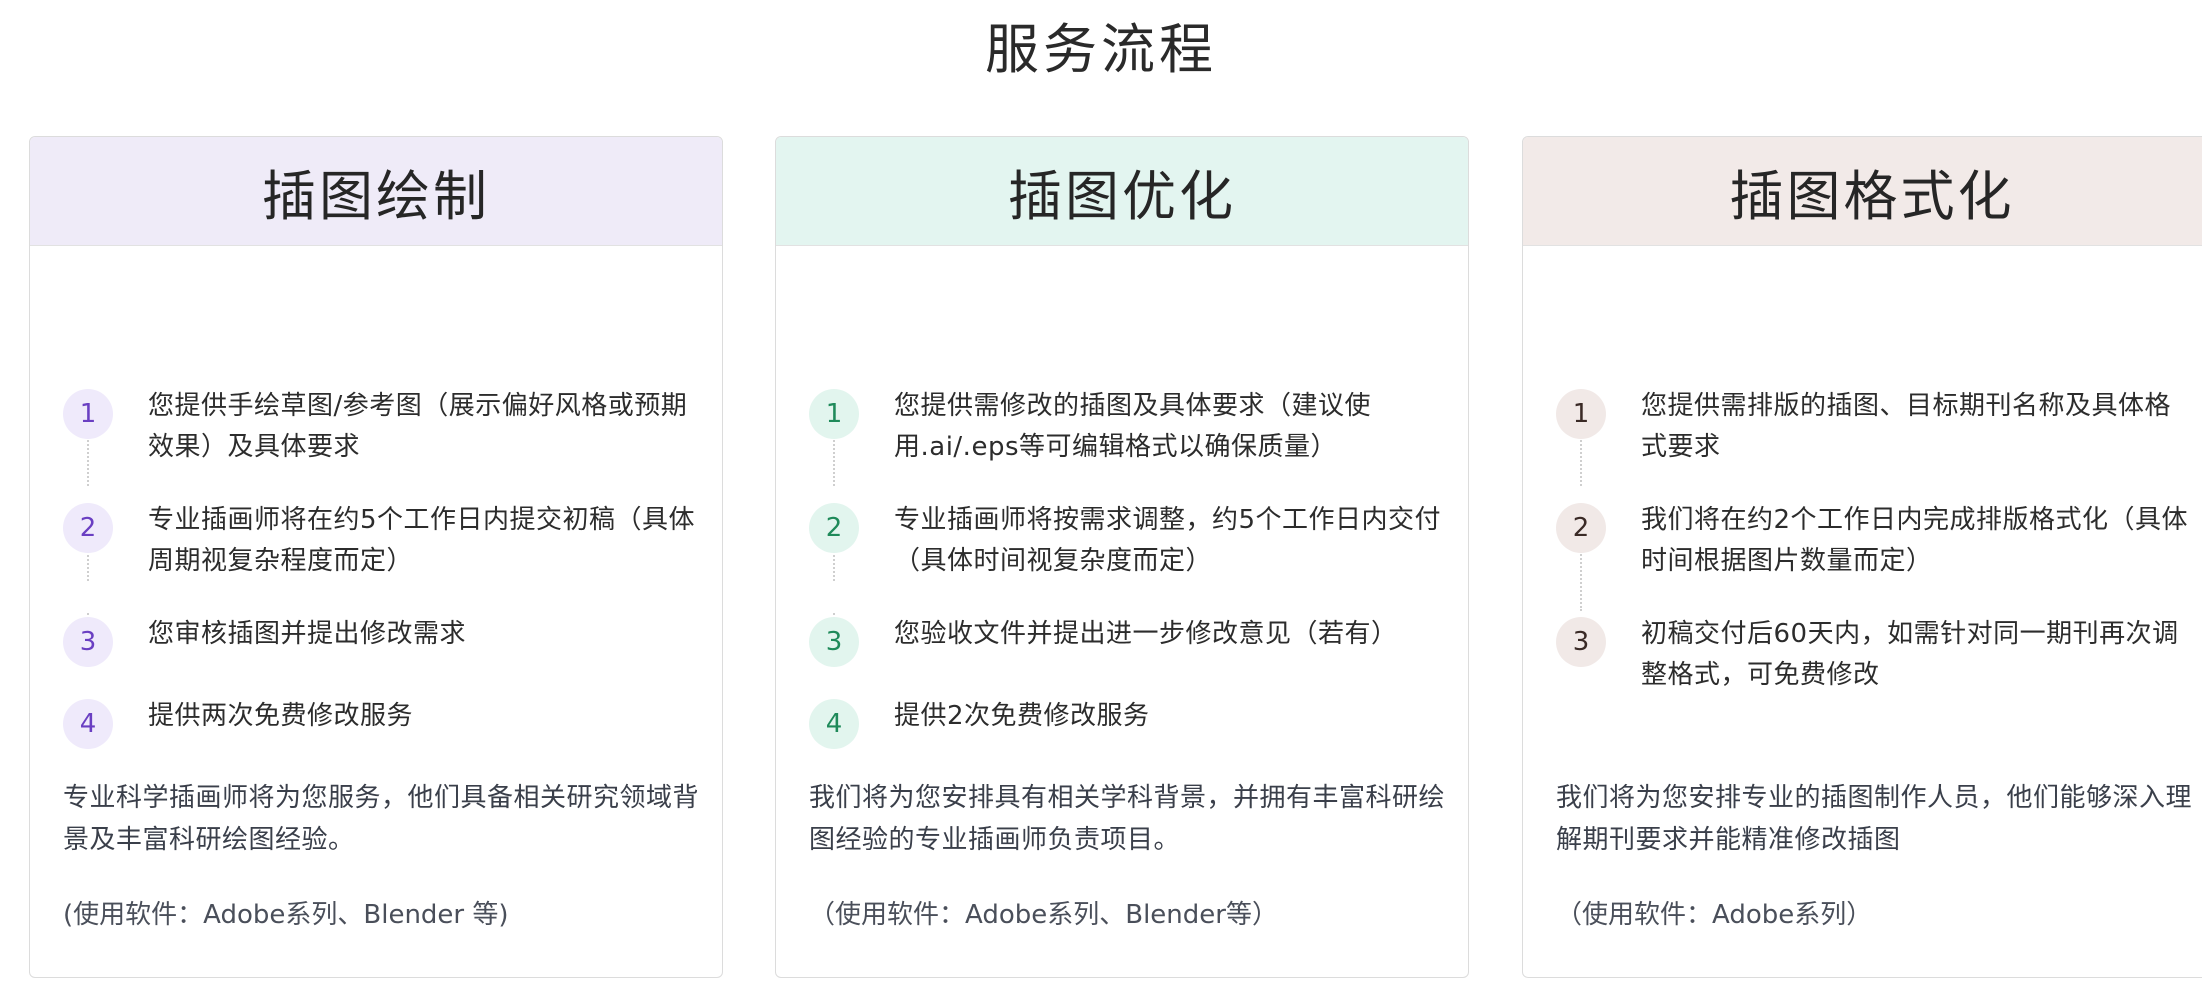  Describe the element at coordinates (423, 541) in the screenshot. I see `step-text: 专业插画师将在约5个工作日内提交初稿（具体周期视复杂程度而定）` at that location.